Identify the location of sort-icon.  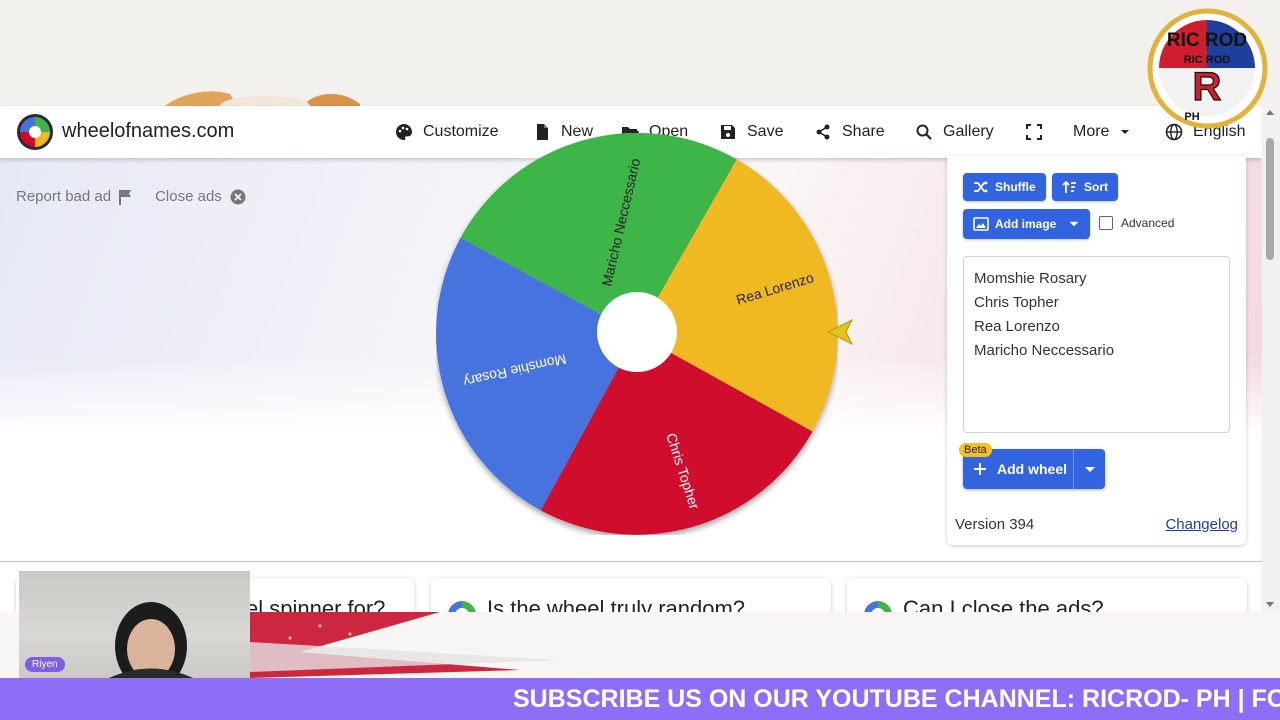
(1069, 186).